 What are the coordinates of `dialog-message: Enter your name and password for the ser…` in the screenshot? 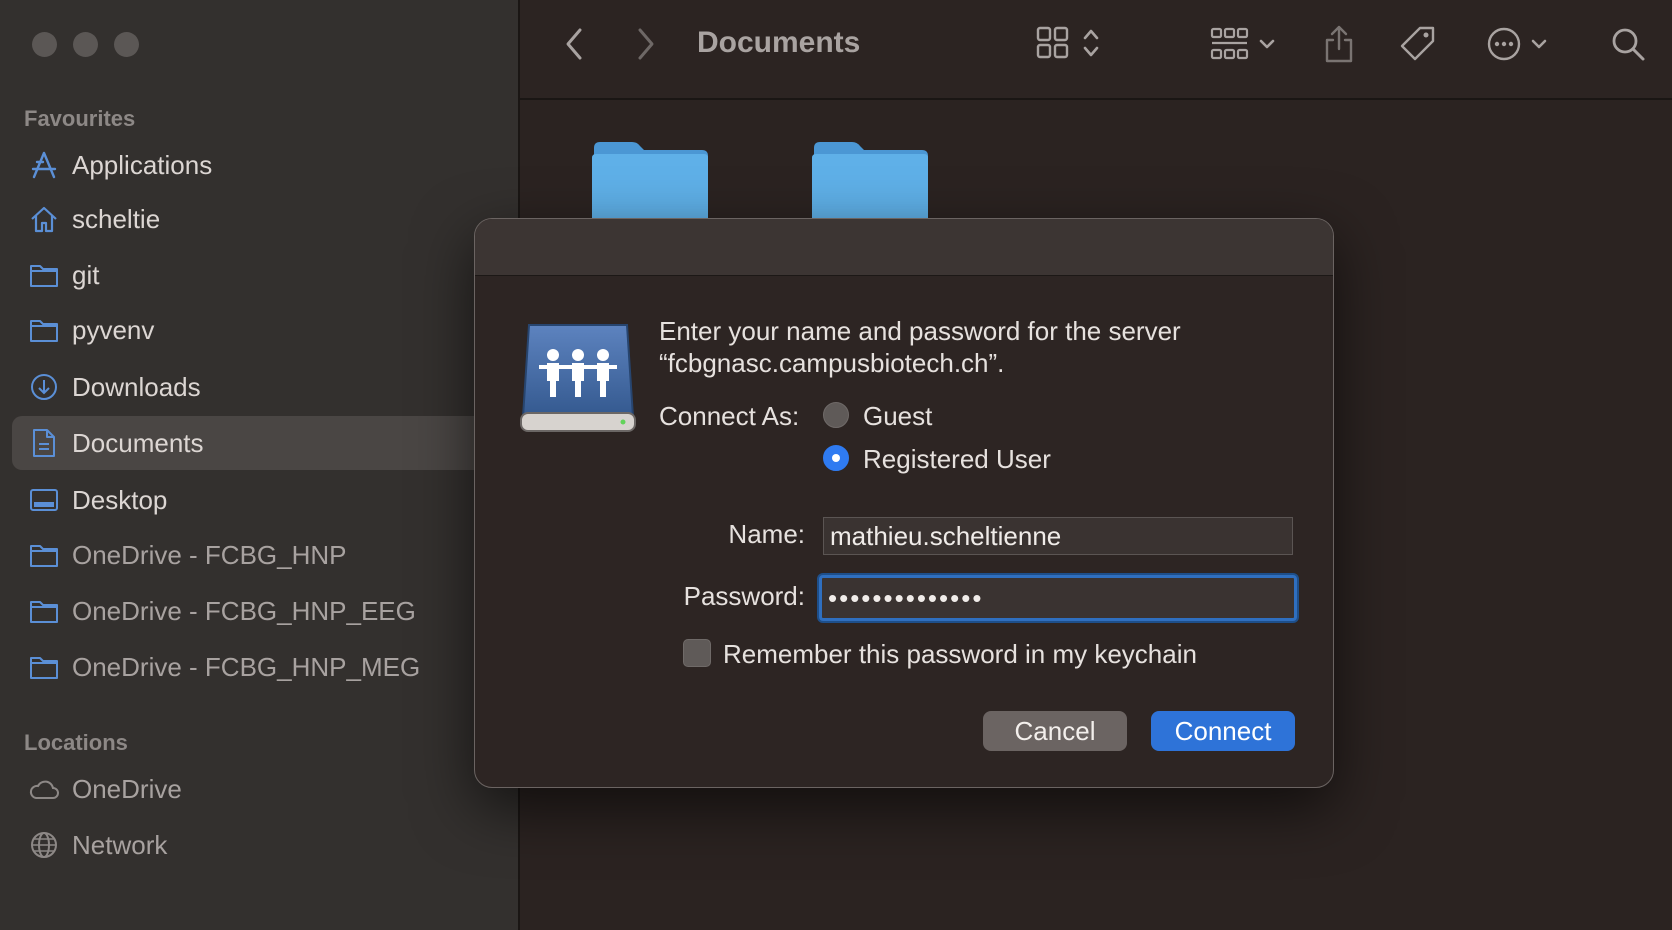 It's located at (979, 347).